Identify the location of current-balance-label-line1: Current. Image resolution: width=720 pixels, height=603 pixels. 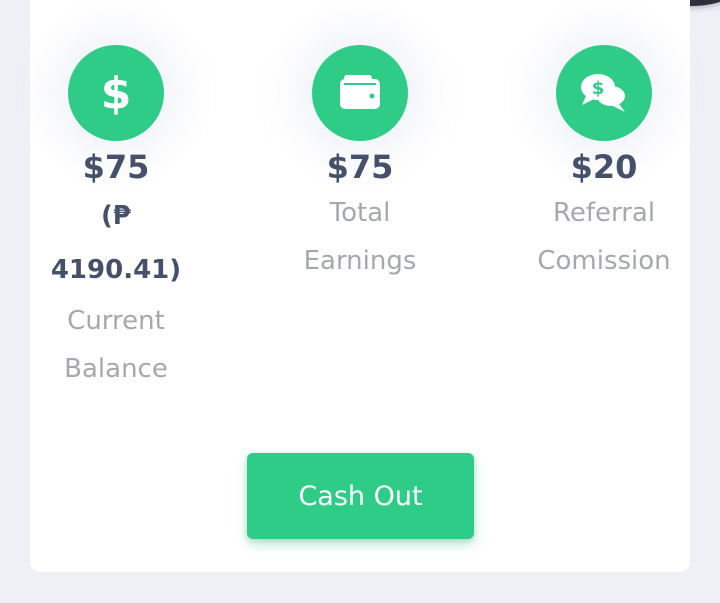
(116, 321).